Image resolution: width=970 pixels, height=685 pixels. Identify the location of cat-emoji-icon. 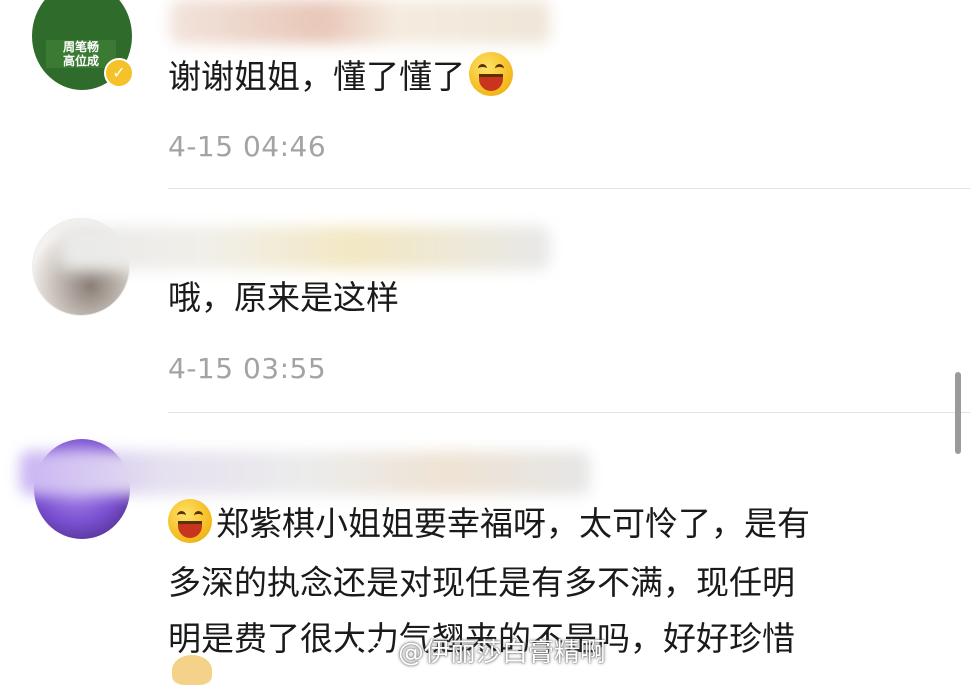
(192, 670).